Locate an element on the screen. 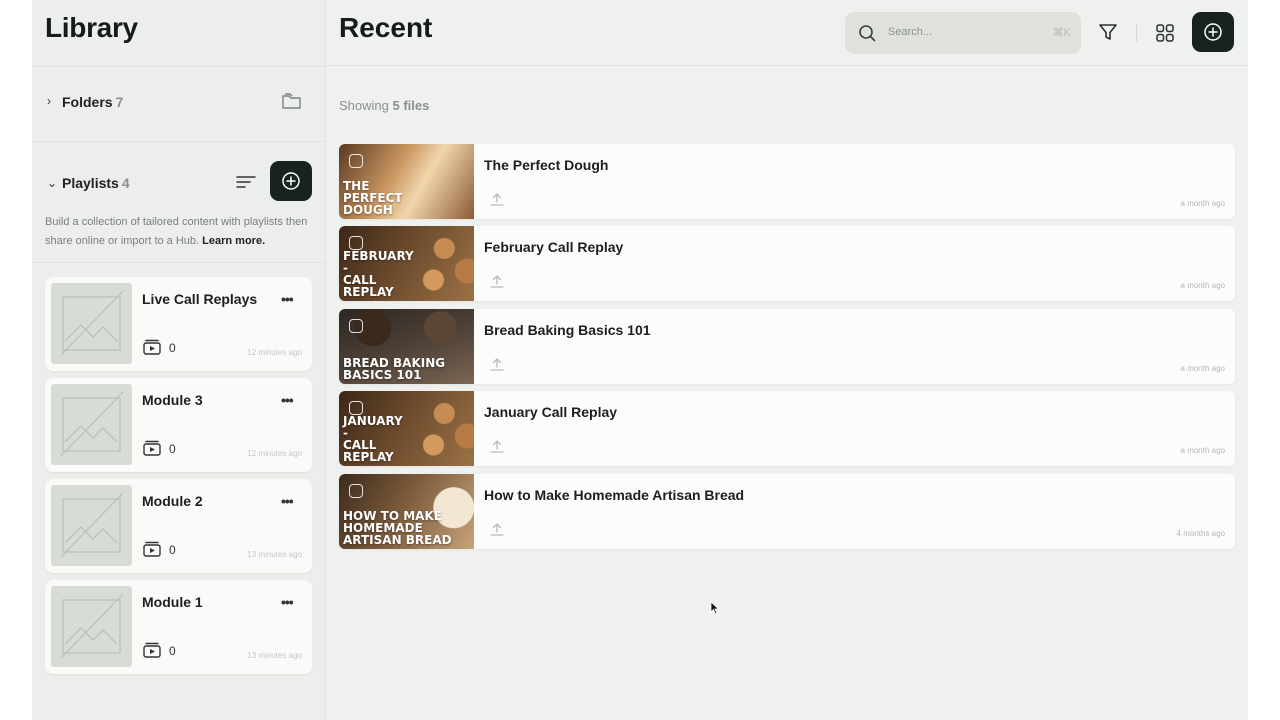 Image resolution: width=1280 pixels, height=720 pixels. folders-label: Folders 7 is located at coordinates (92, 102).